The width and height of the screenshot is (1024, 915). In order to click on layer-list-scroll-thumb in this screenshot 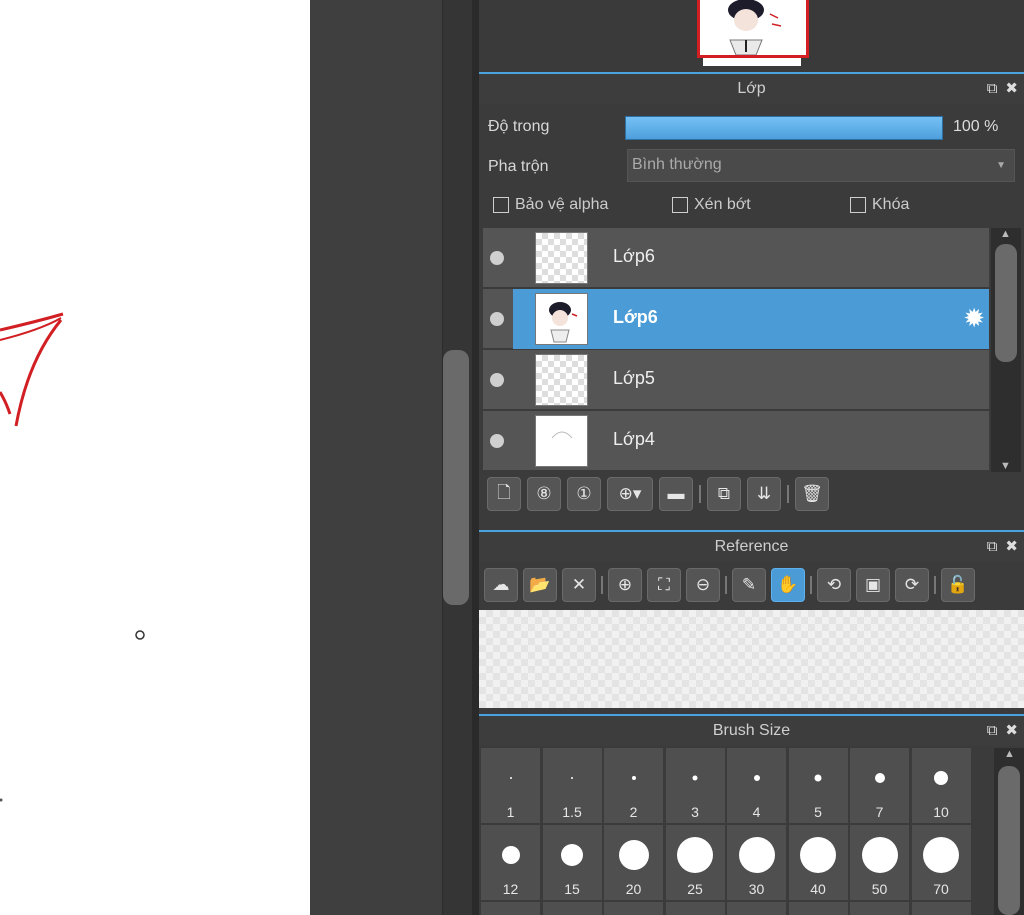, I will do `click(1006, 303)`.